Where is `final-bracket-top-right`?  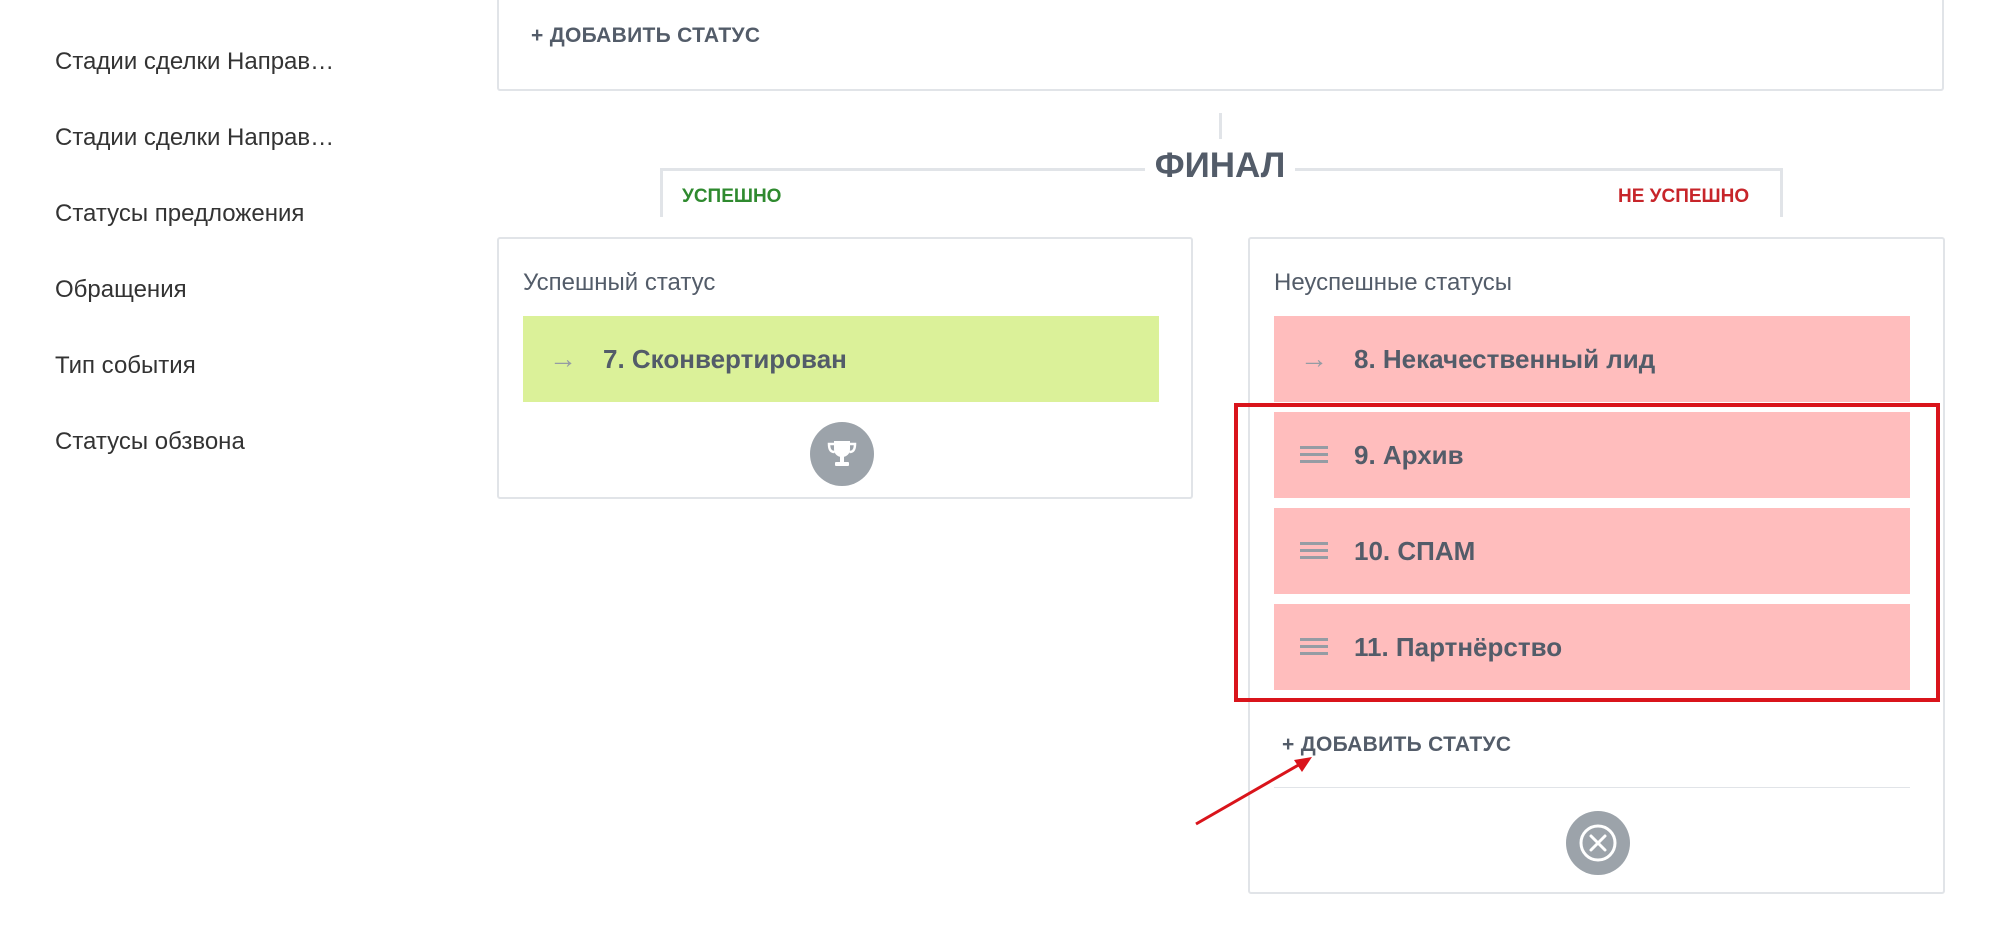
final-bracket-top-right is located at coordinates (1531, 169).